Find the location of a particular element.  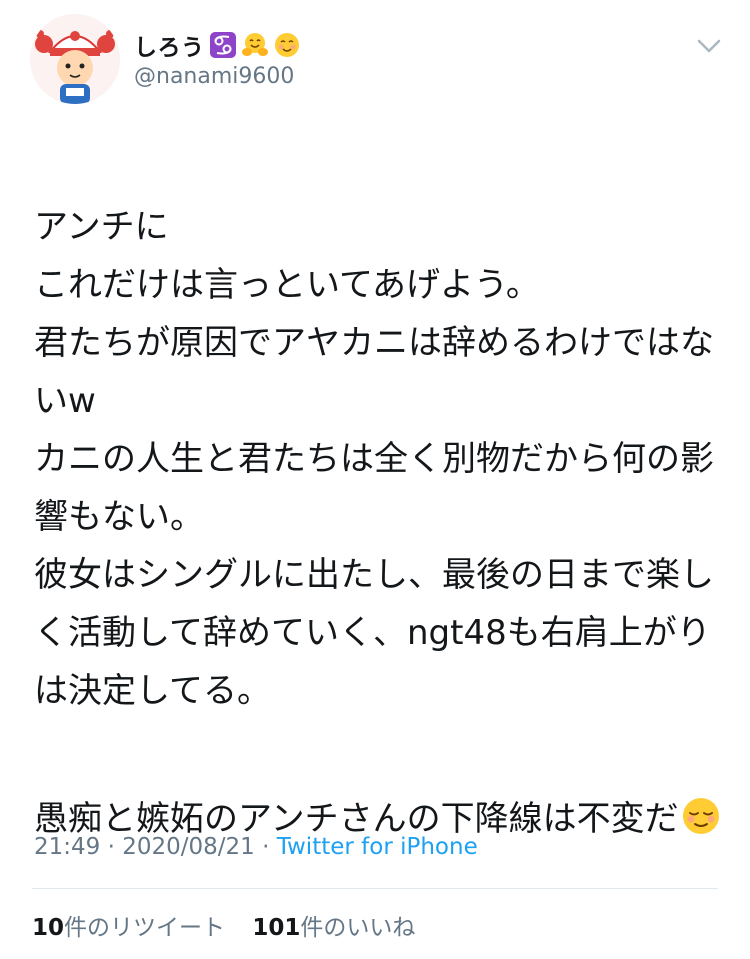

tweet-header: しろう @nanami9600 is located at coordinates (375, 64).